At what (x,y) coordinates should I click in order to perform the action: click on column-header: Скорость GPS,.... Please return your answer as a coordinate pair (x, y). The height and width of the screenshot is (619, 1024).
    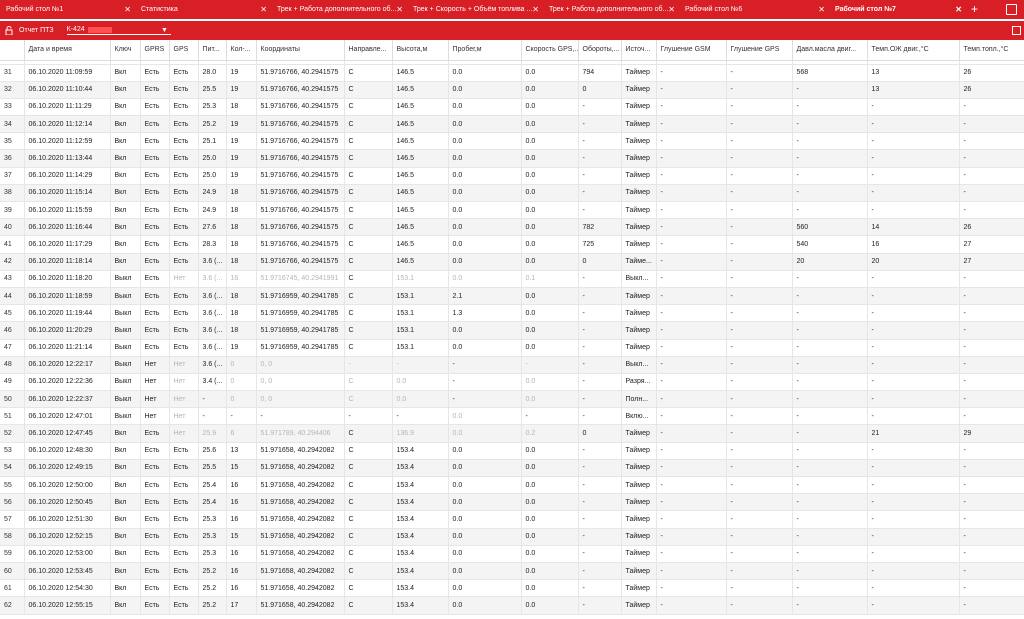
    Looking at the image, I should click on (550, 50).